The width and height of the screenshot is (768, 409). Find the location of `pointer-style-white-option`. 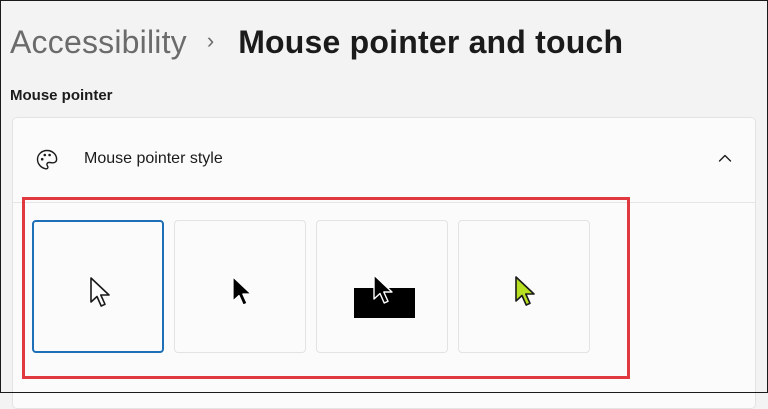

pointer-style-white-option is located at coordinates (98, 286).